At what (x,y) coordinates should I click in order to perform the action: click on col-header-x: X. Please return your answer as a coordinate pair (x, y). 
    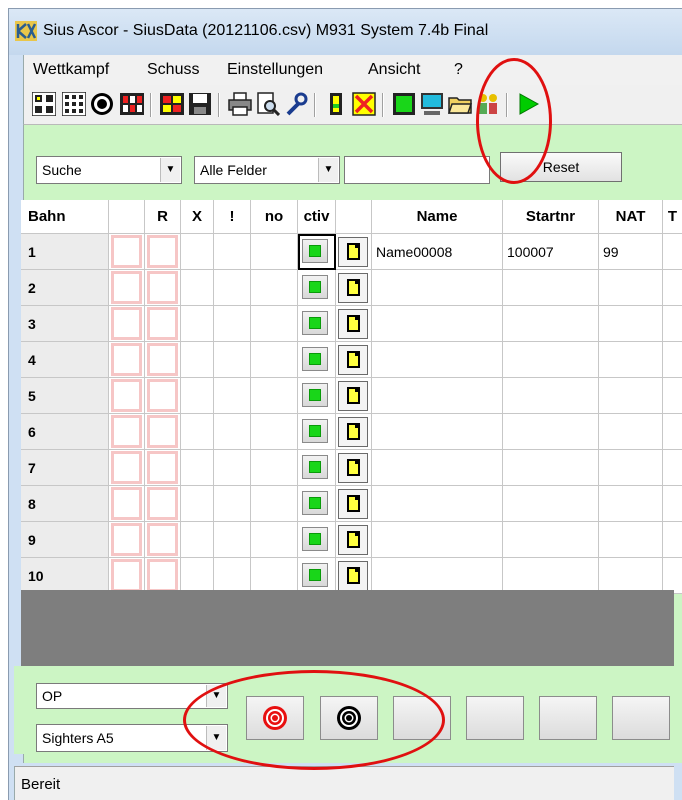
    Looking at the image, I should click on (197, 217).